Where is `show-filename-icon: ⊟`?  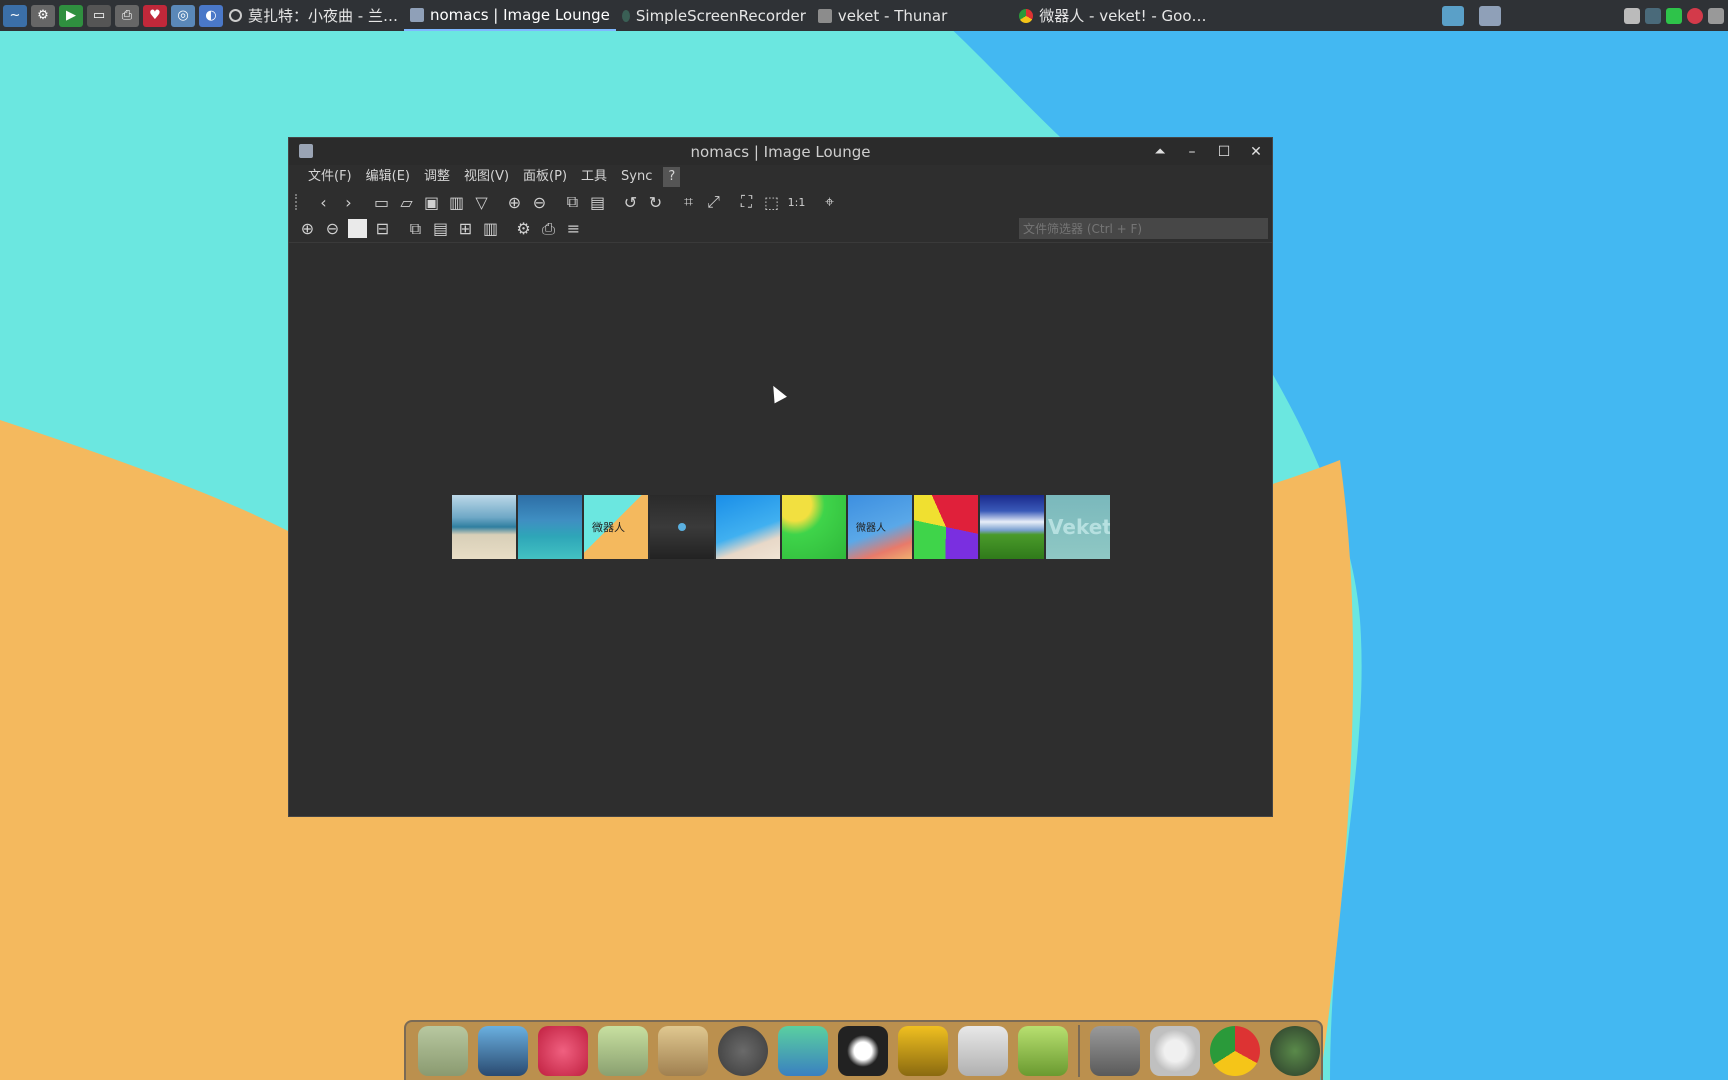 show-filename-icon: ⊟ is located at coordinates (382, 229).